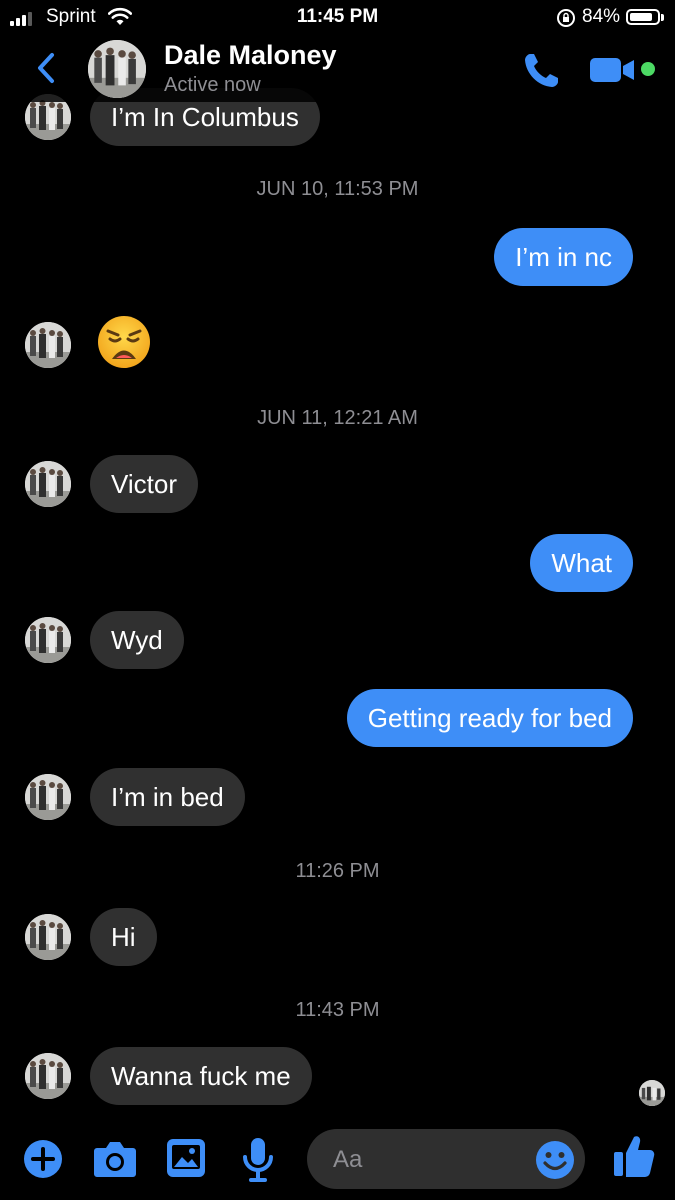 Image resolution: width=675 pixels, height=1200 pixels. Describe the element at coordinates (566, 18) in the screenshot. I see `rotation-lock-icon` at that location.